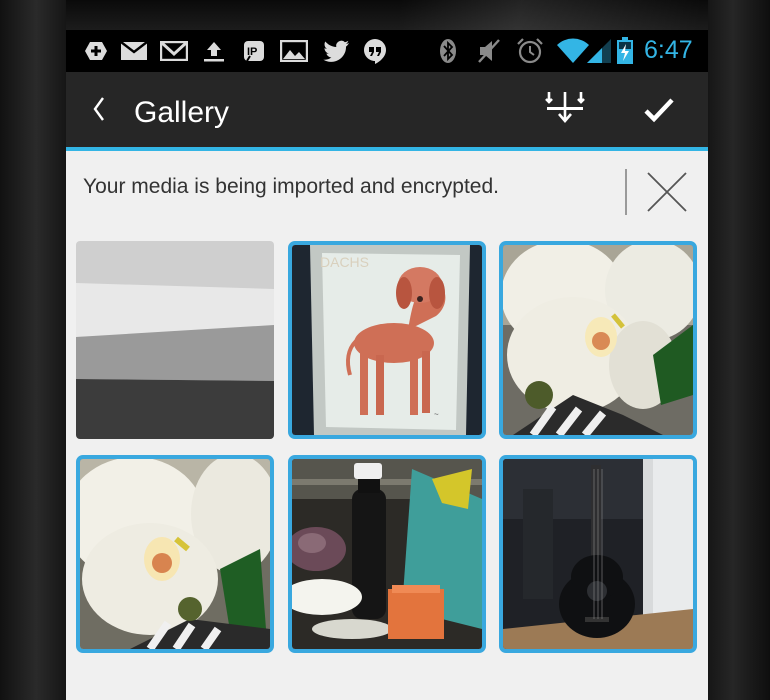  What do you see at coordinates (375, 51) in the screenshot?
I see `hangouts-icon` at bounding box center [375, 51].